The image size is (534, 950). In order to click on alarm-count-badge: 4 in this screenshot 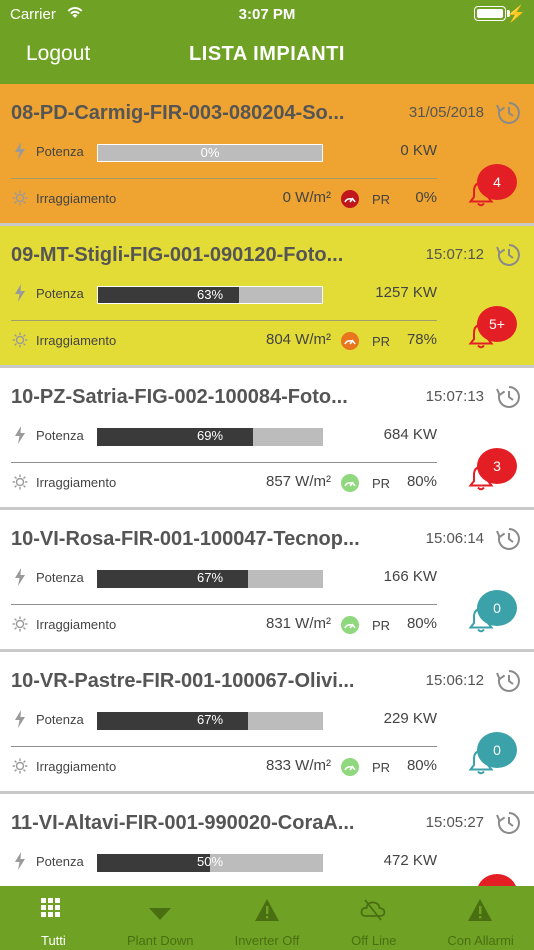, I will do `click(497, 182)`.